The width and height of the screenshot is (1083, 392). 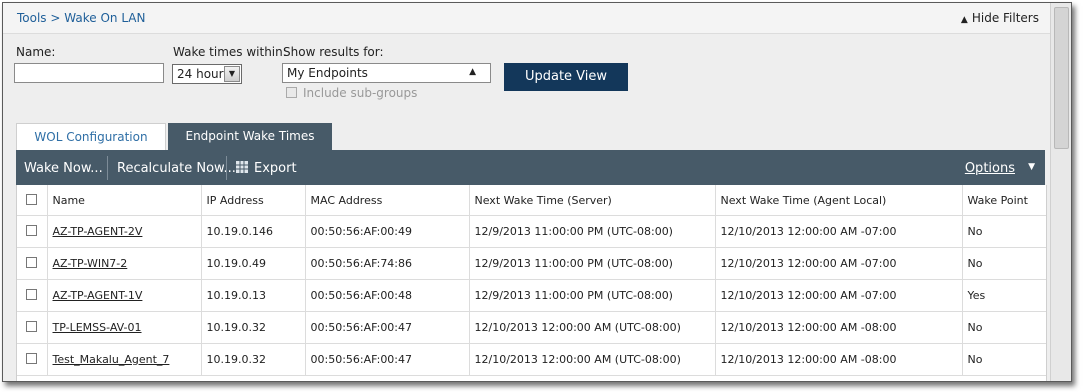 What do you see at coordinates (98, 295) in the screenshot?
I see `endpoint-link: AZ-TP-AGENT-1V` at bounding box center [98, 295].